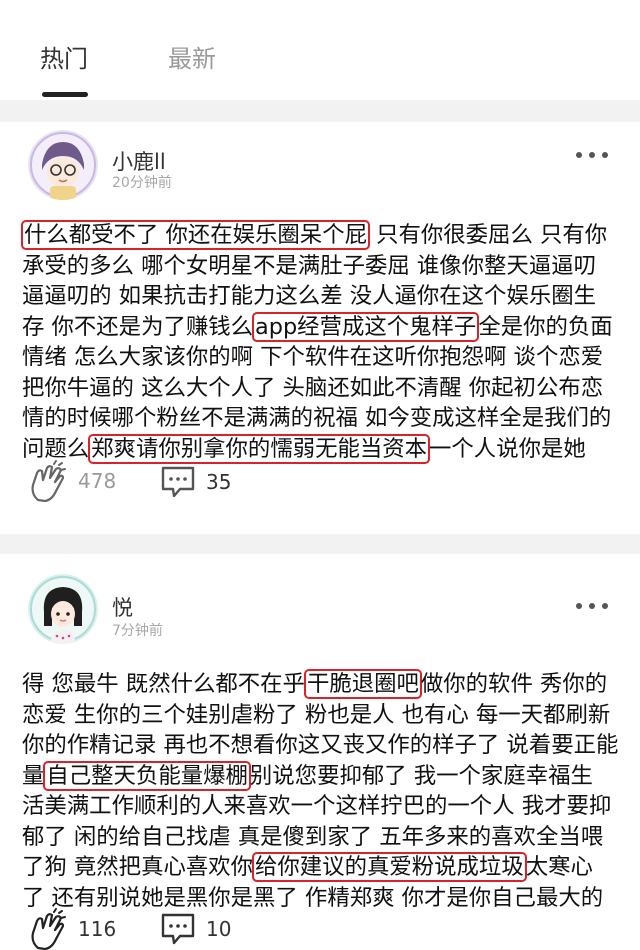 The height and width of the screenshot is (950, 640). Describe the element at coordinates (316, 714) in the screenshot. I see `text-line: 恋爱 生你的三个娃别虐粉了 粉也是人 也有心 每一天都刷新` at that location.